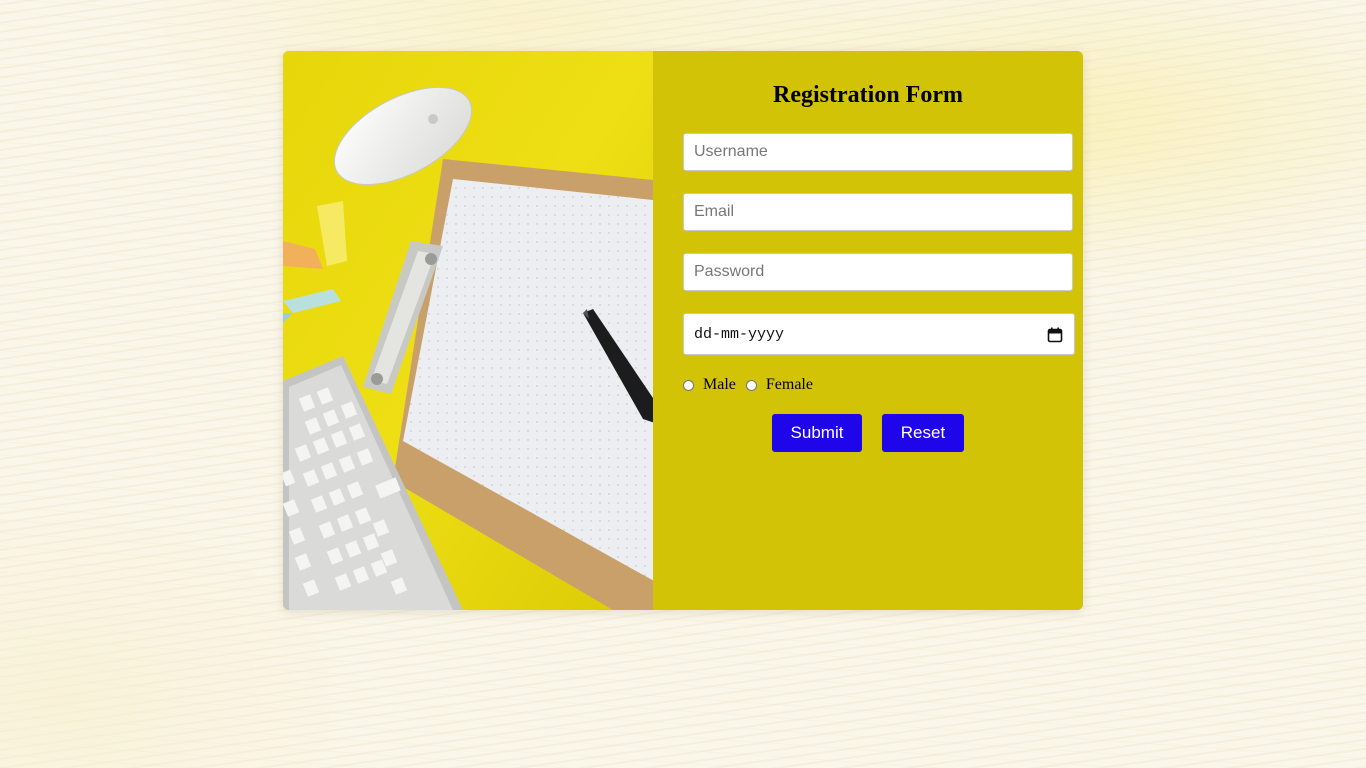 The height and width of the screenshot is (768, 1366). I want to click on email-input, so click(878, 212).